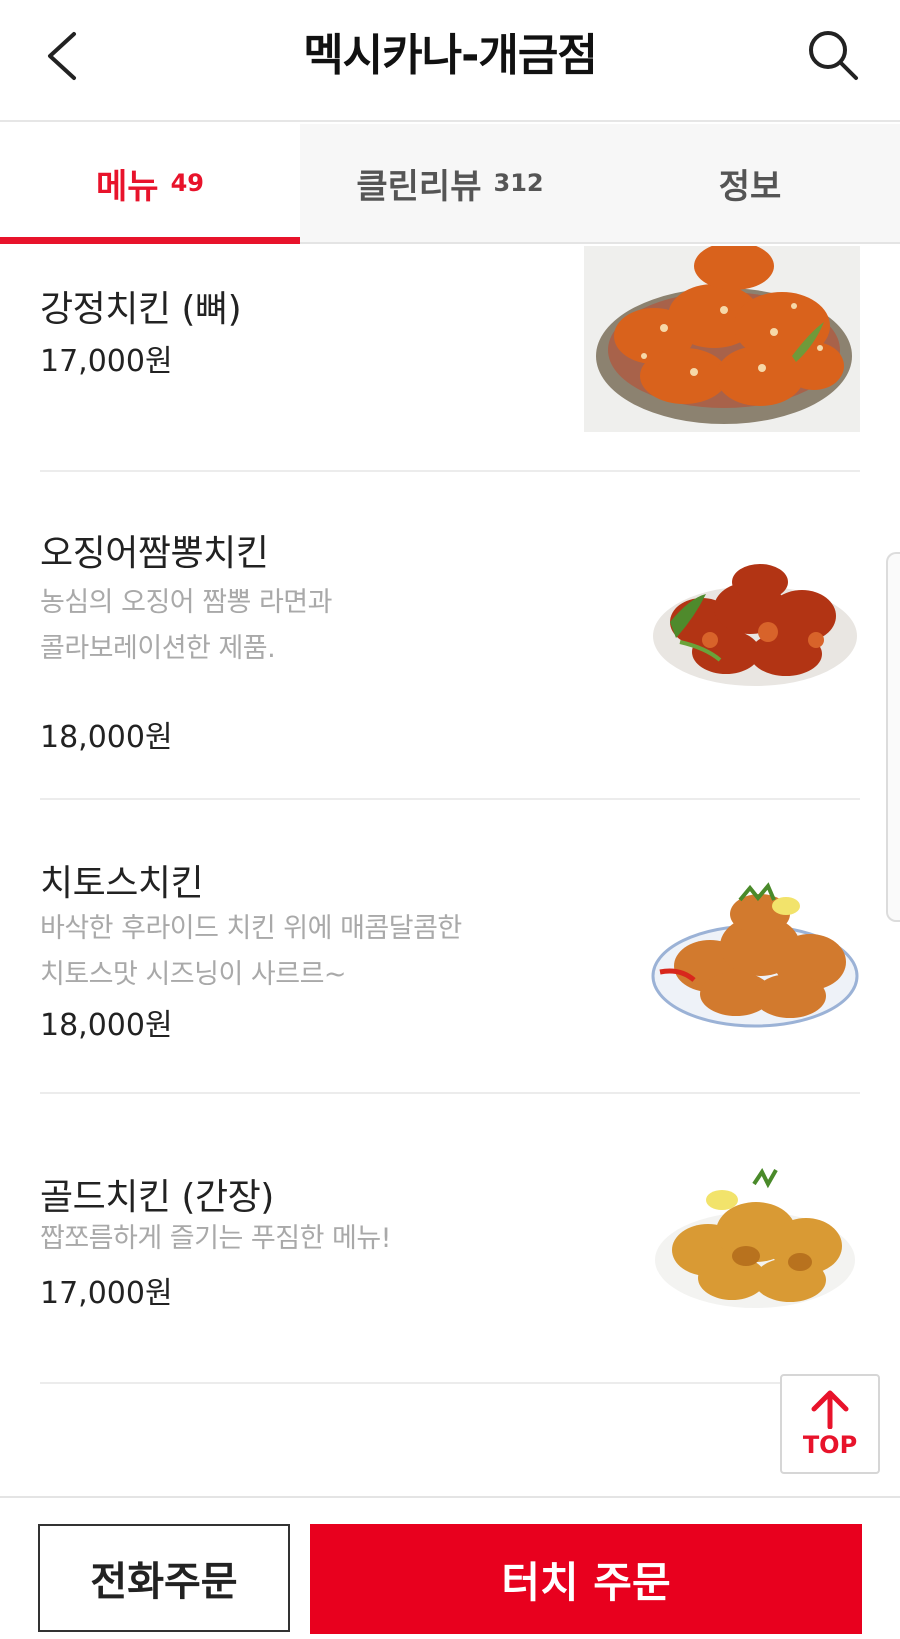 The width and height of the screenshot is (900, 1639). What do you see at coordinates (154, 553) in the screenshot?
I see `menu-item-name: 오징어짬뽕치킨` at bounding box center [154, 553].